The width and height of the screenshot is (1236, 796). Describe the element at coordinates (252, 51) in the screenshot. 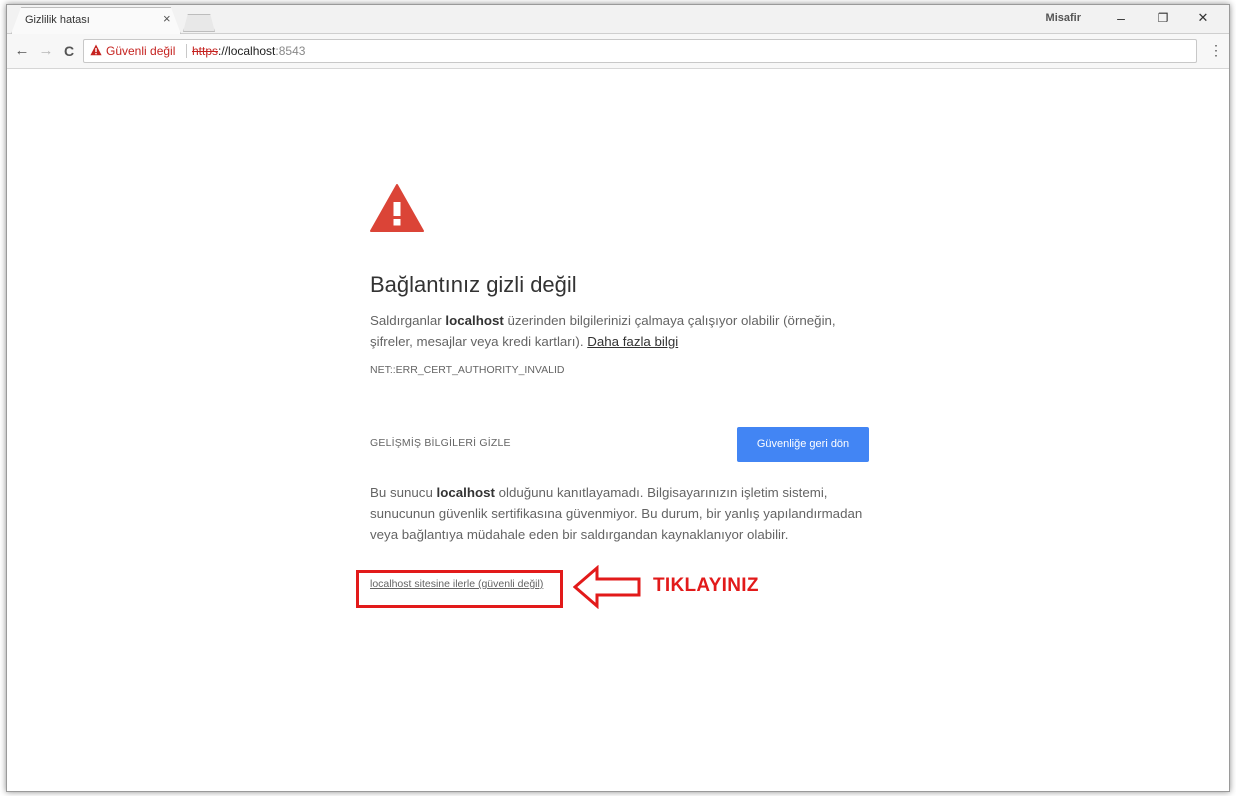

I see `url-host: localhost` at that location.